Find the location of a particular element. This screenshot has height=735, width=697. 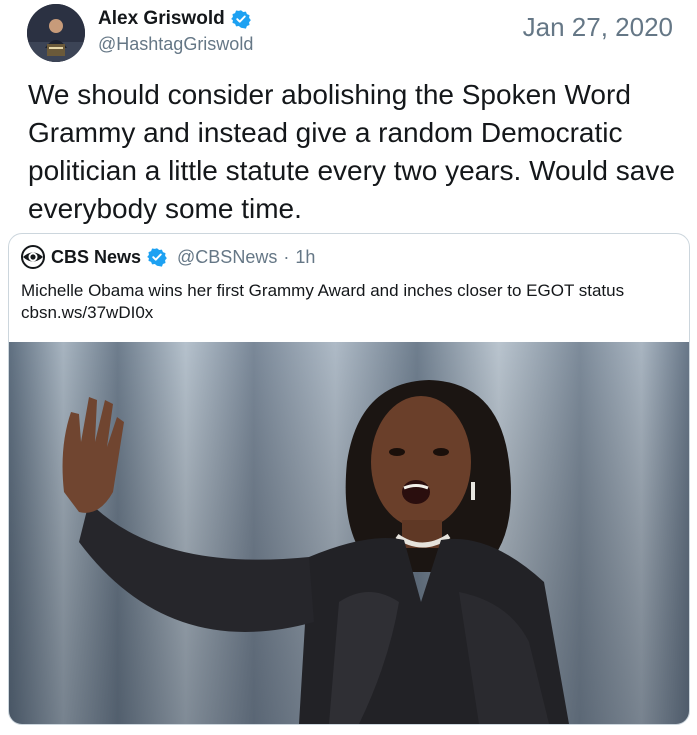

cbs-eye-logo-icon is located at coordinates (33, 257).